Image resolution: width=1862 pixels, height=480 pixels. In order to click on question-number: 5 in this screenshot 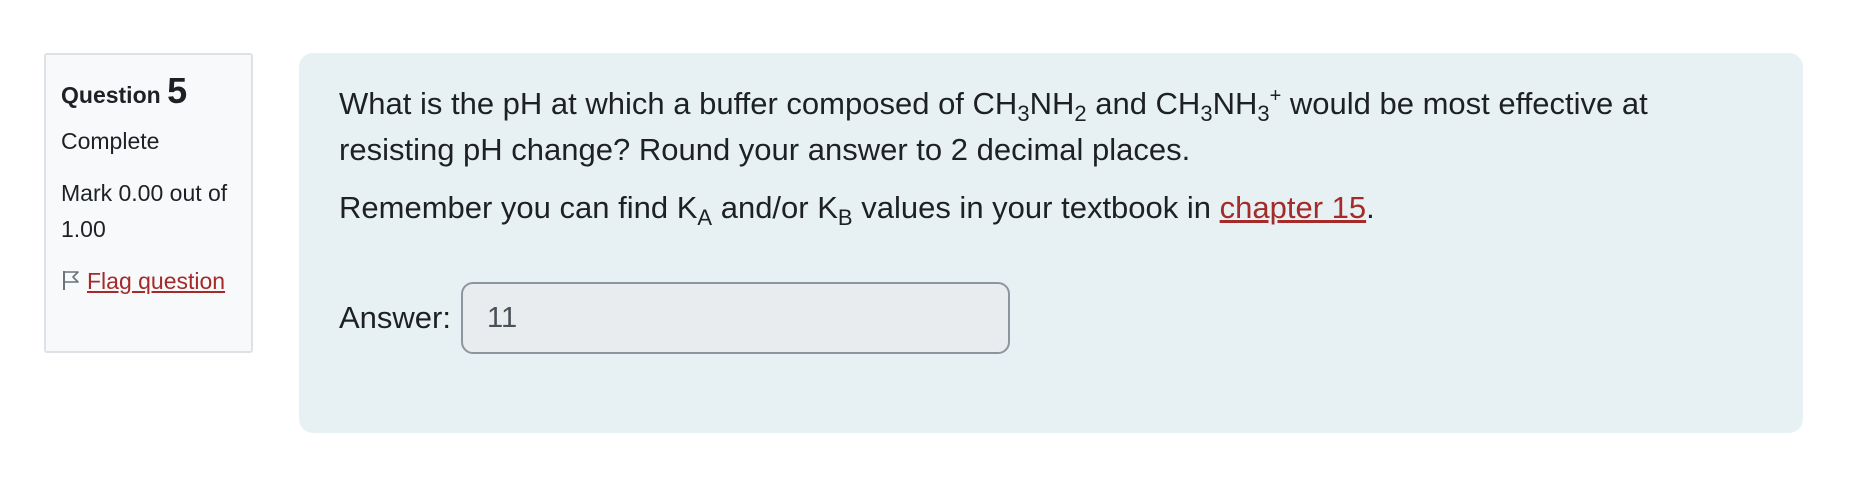, I will do `click(177, 90)`.